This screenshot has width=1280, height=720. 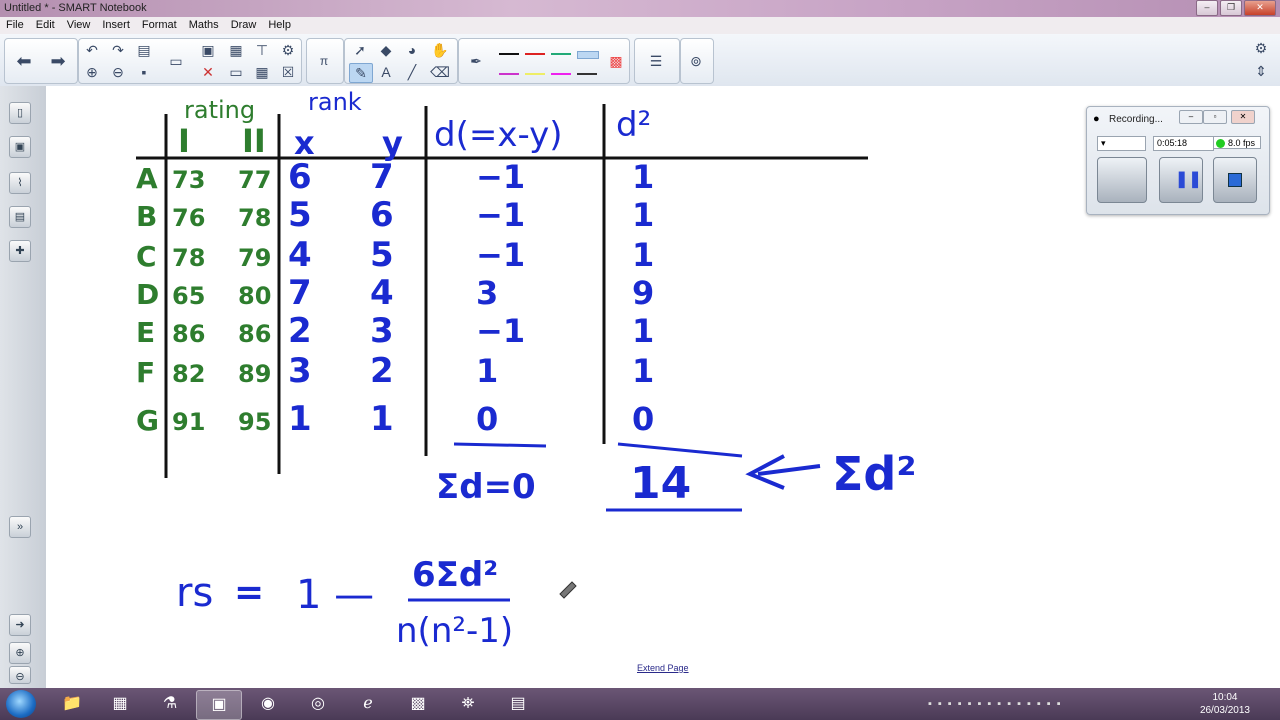 I want to click on pen-style-dashed, so click(x=587, y=74).